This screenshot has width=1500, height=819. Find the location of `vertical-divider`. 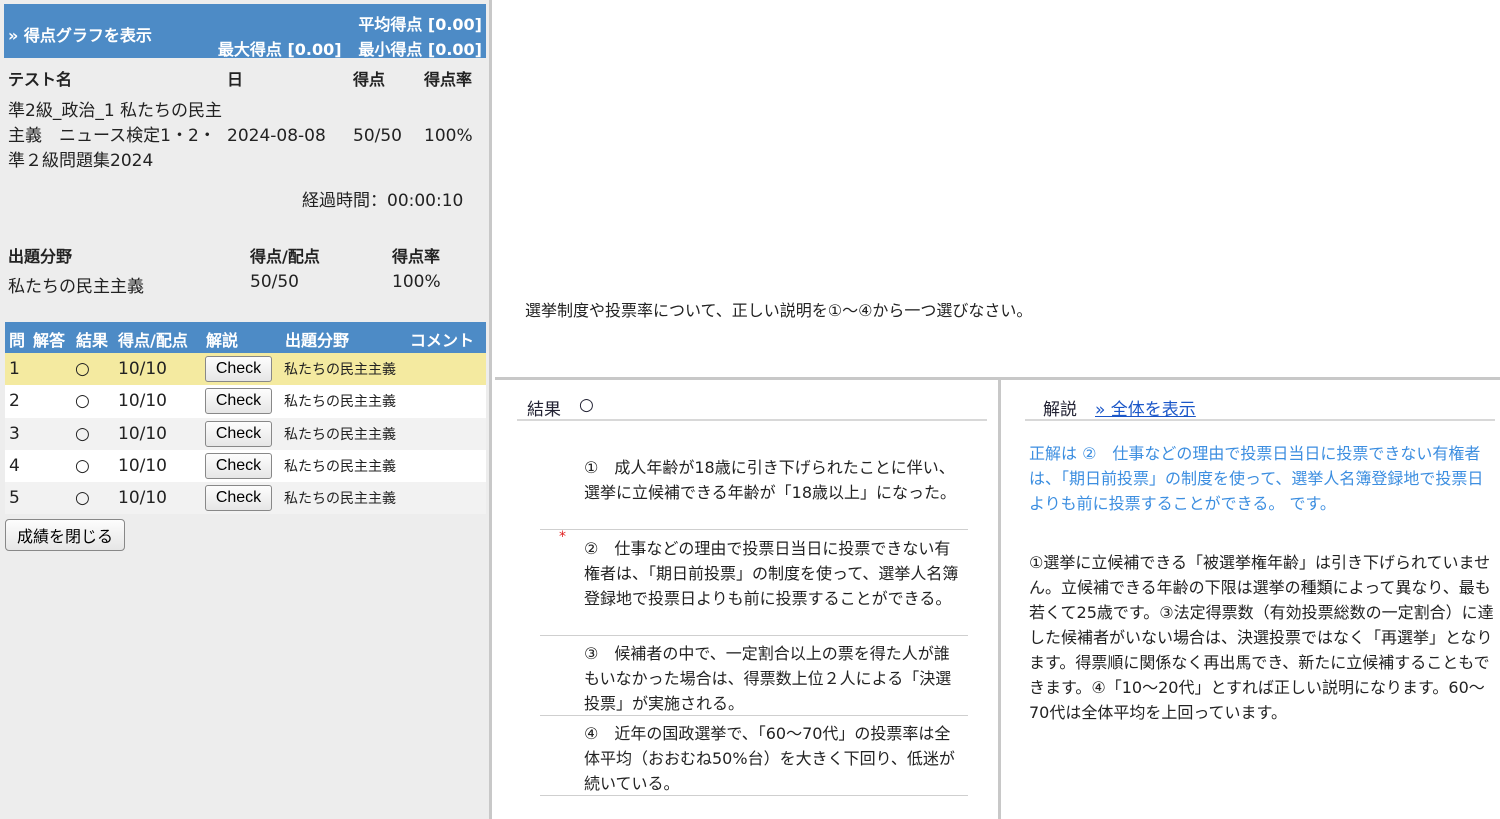

vertical-divider is located at coordinates (999, 599).